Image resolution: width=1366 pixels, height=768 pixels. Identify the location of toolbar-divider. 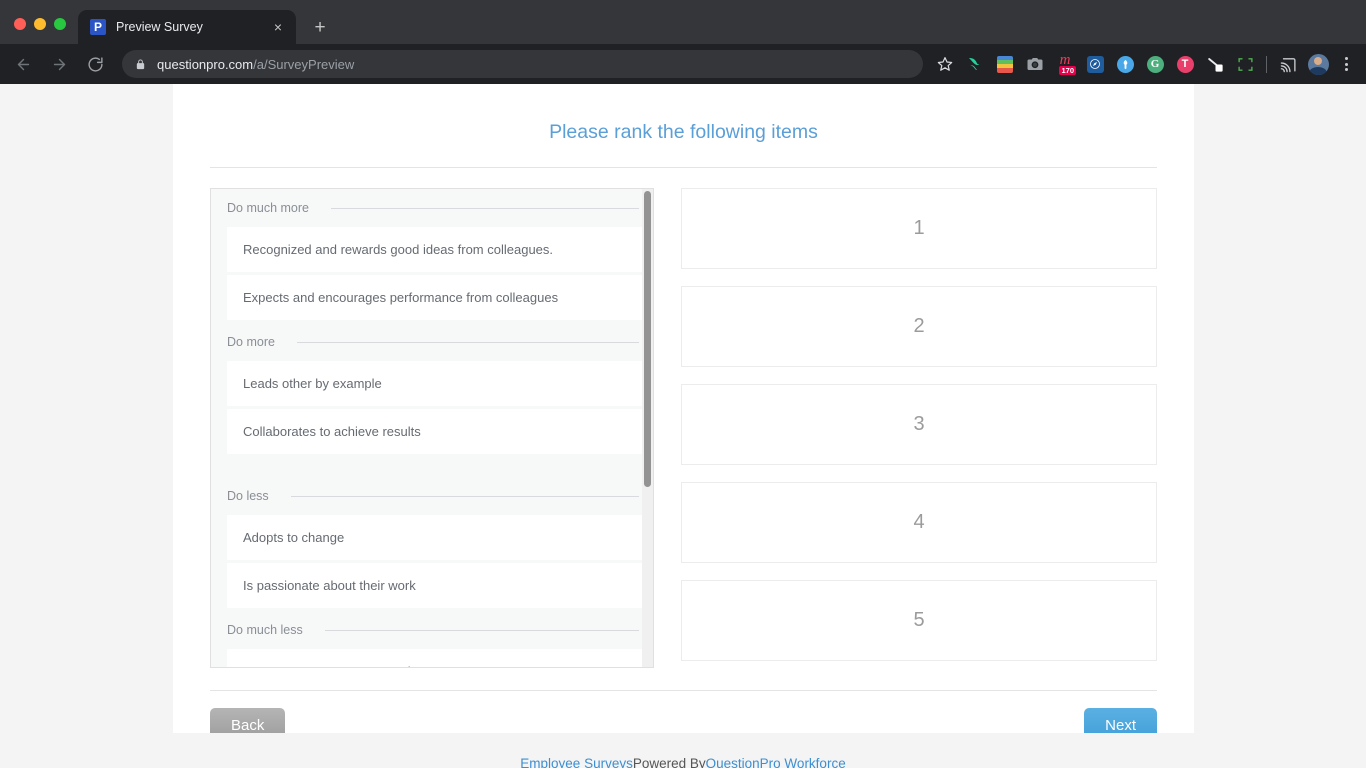
(1266, 64).